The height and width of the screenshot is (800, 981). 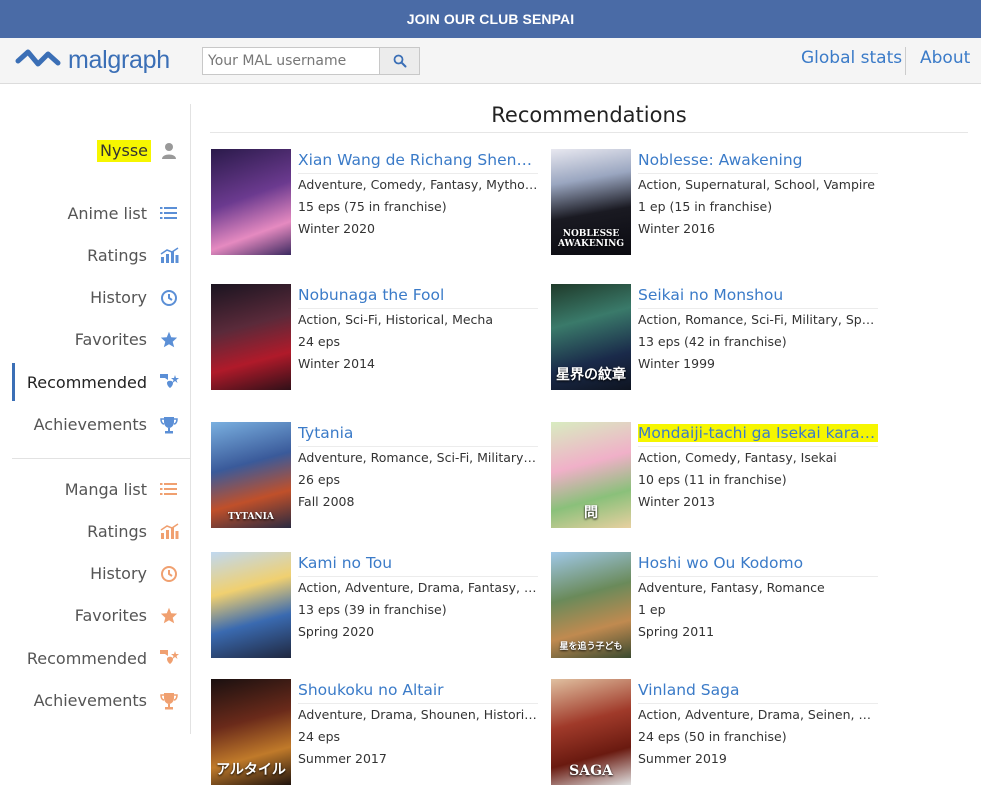 I want to click on sidebar-item-anime-anime-list: Anime list, so click(x=101, y=213).